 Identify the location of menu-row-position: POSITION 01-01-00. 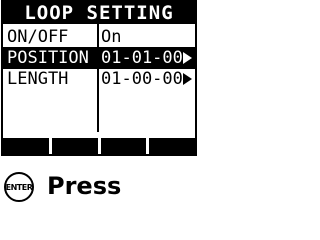
(99, 58).